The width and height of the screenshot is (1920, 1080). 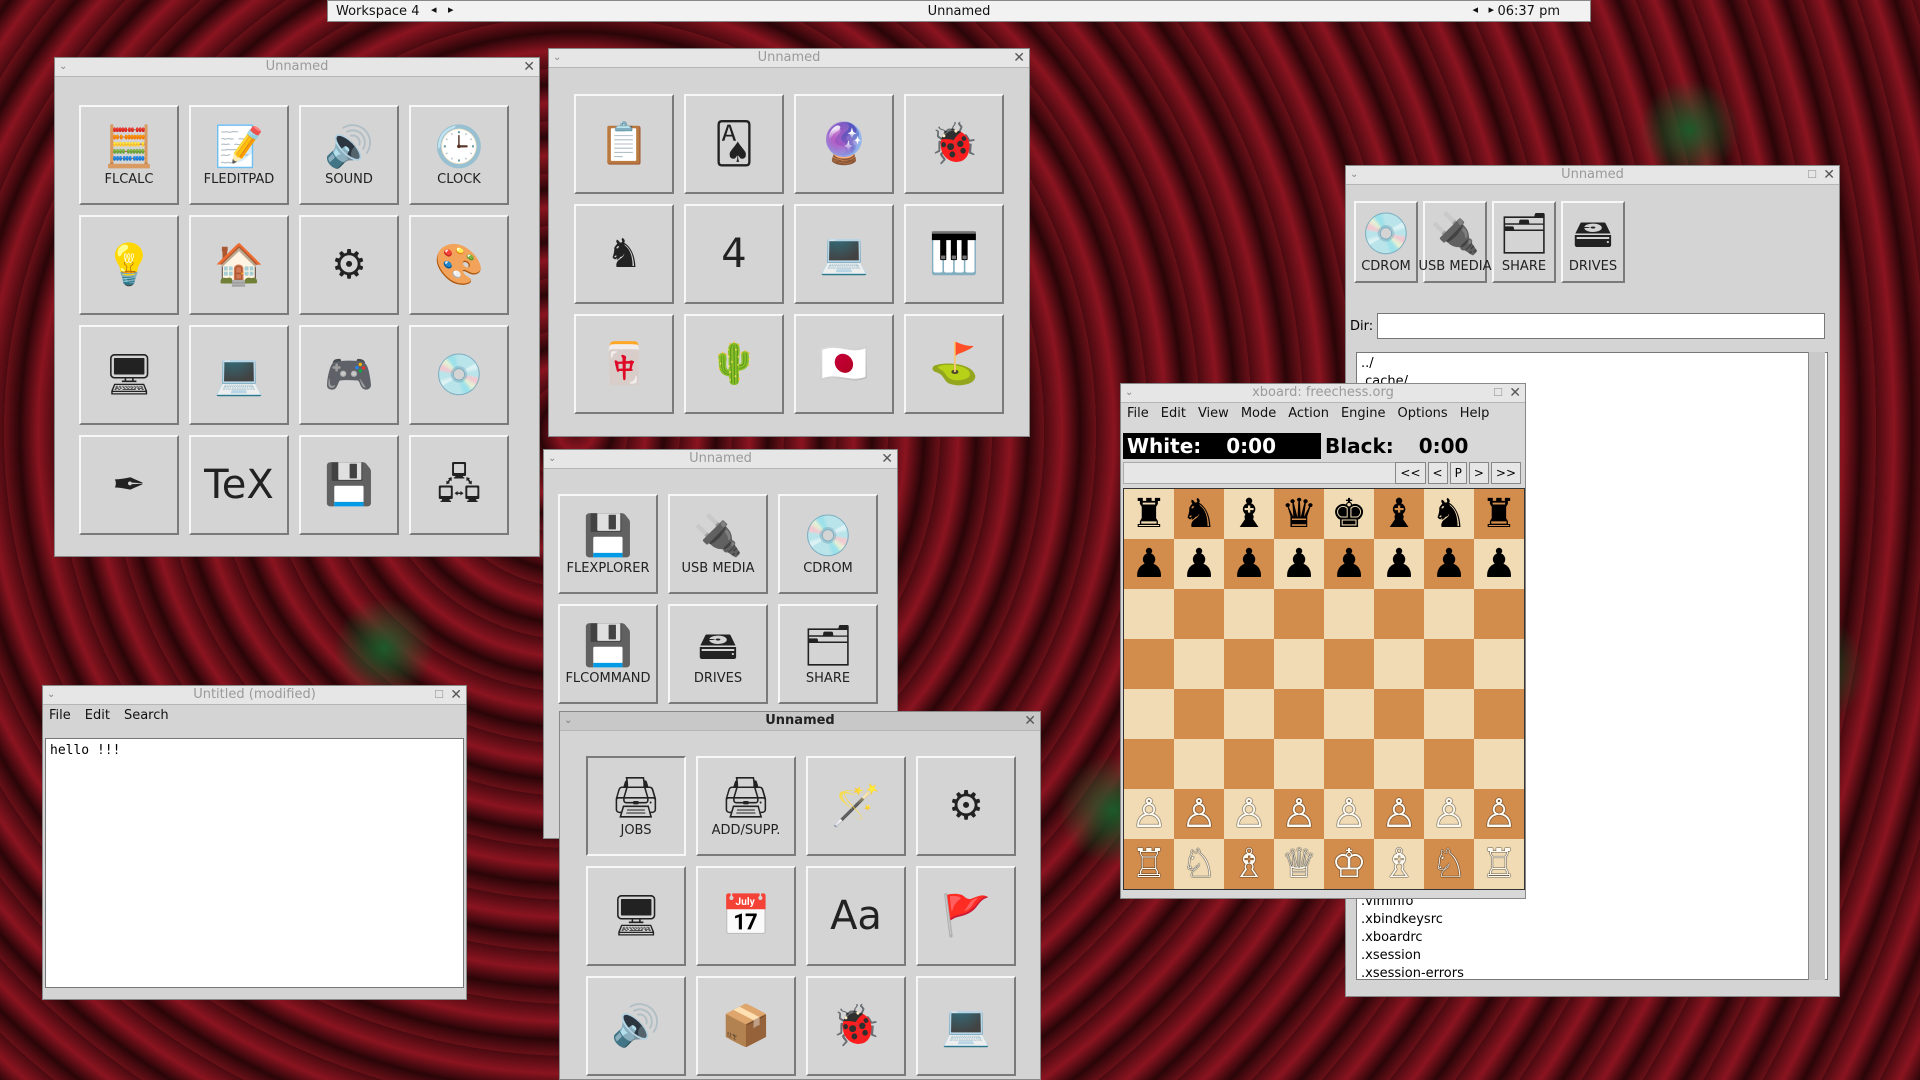 What do you see at coordinates (459, 265) in the screenshot?
I see `palette-button: 🎨` at bounding box center [459, 265].